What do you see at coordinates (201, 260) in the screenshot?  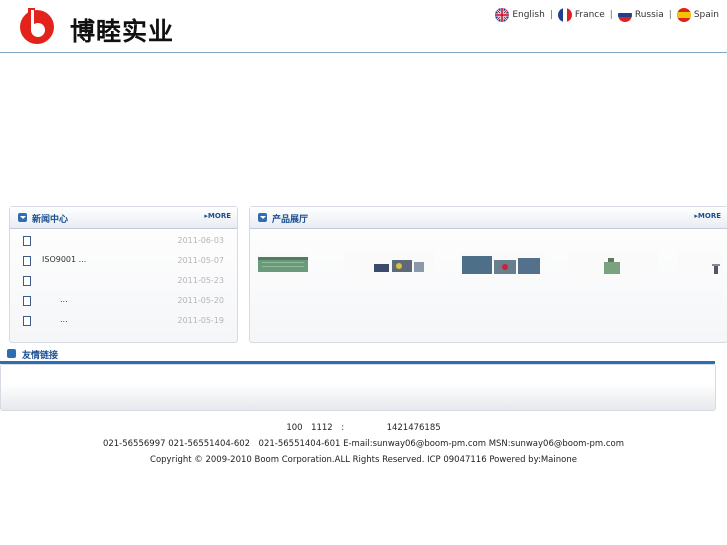 I see `news-date: 2011-05-07` at bounding box center [201, 260].